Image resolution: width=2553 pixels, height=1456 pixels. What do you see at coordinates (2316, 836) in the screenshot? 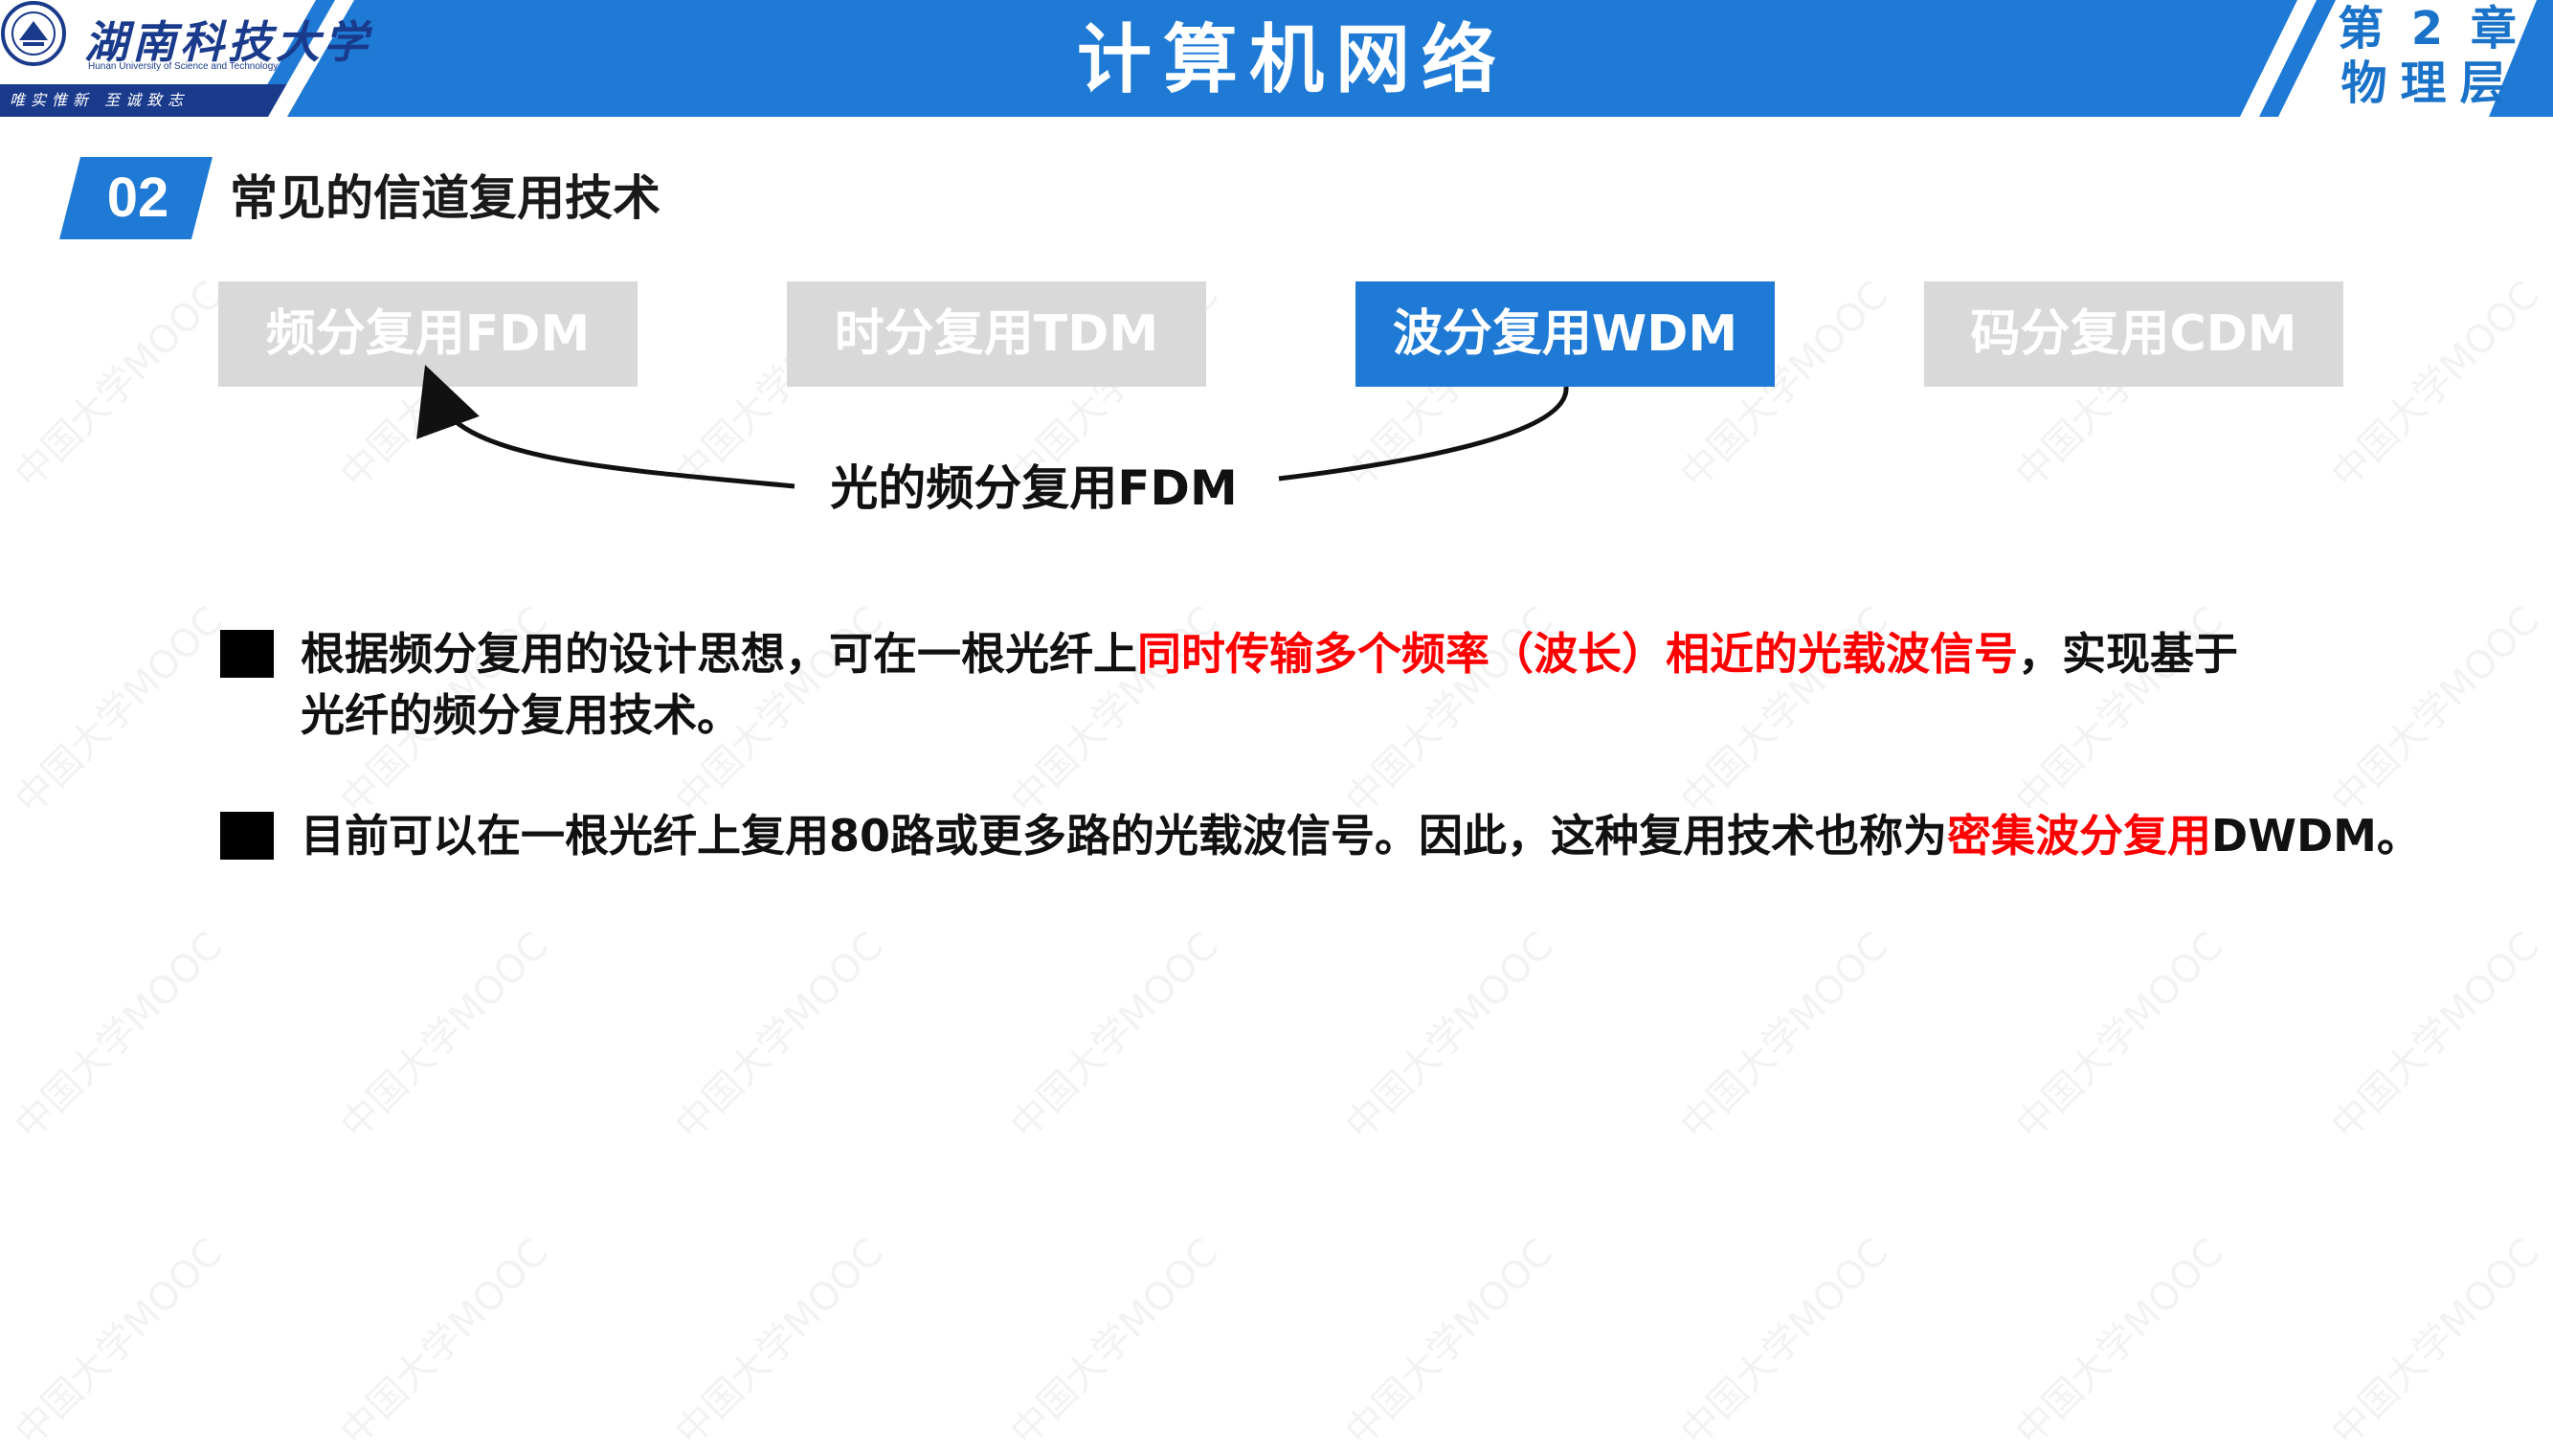
I see `bullet-2-text-b: DWDM。` at bounding box center [2316, 836].